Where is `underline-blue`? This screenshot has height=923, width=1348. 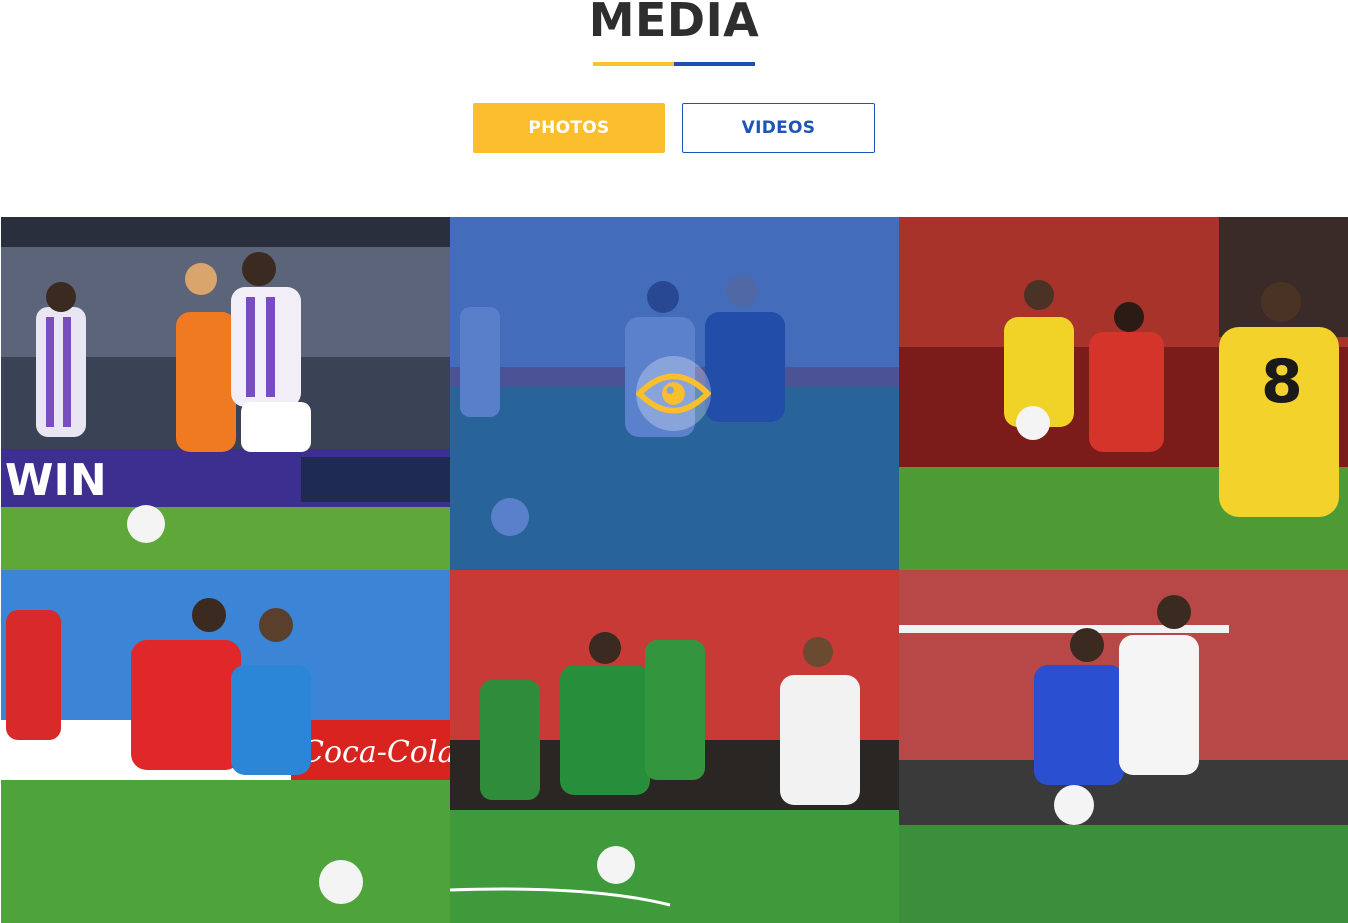
underline-blue is located at coordinates (714, 64).